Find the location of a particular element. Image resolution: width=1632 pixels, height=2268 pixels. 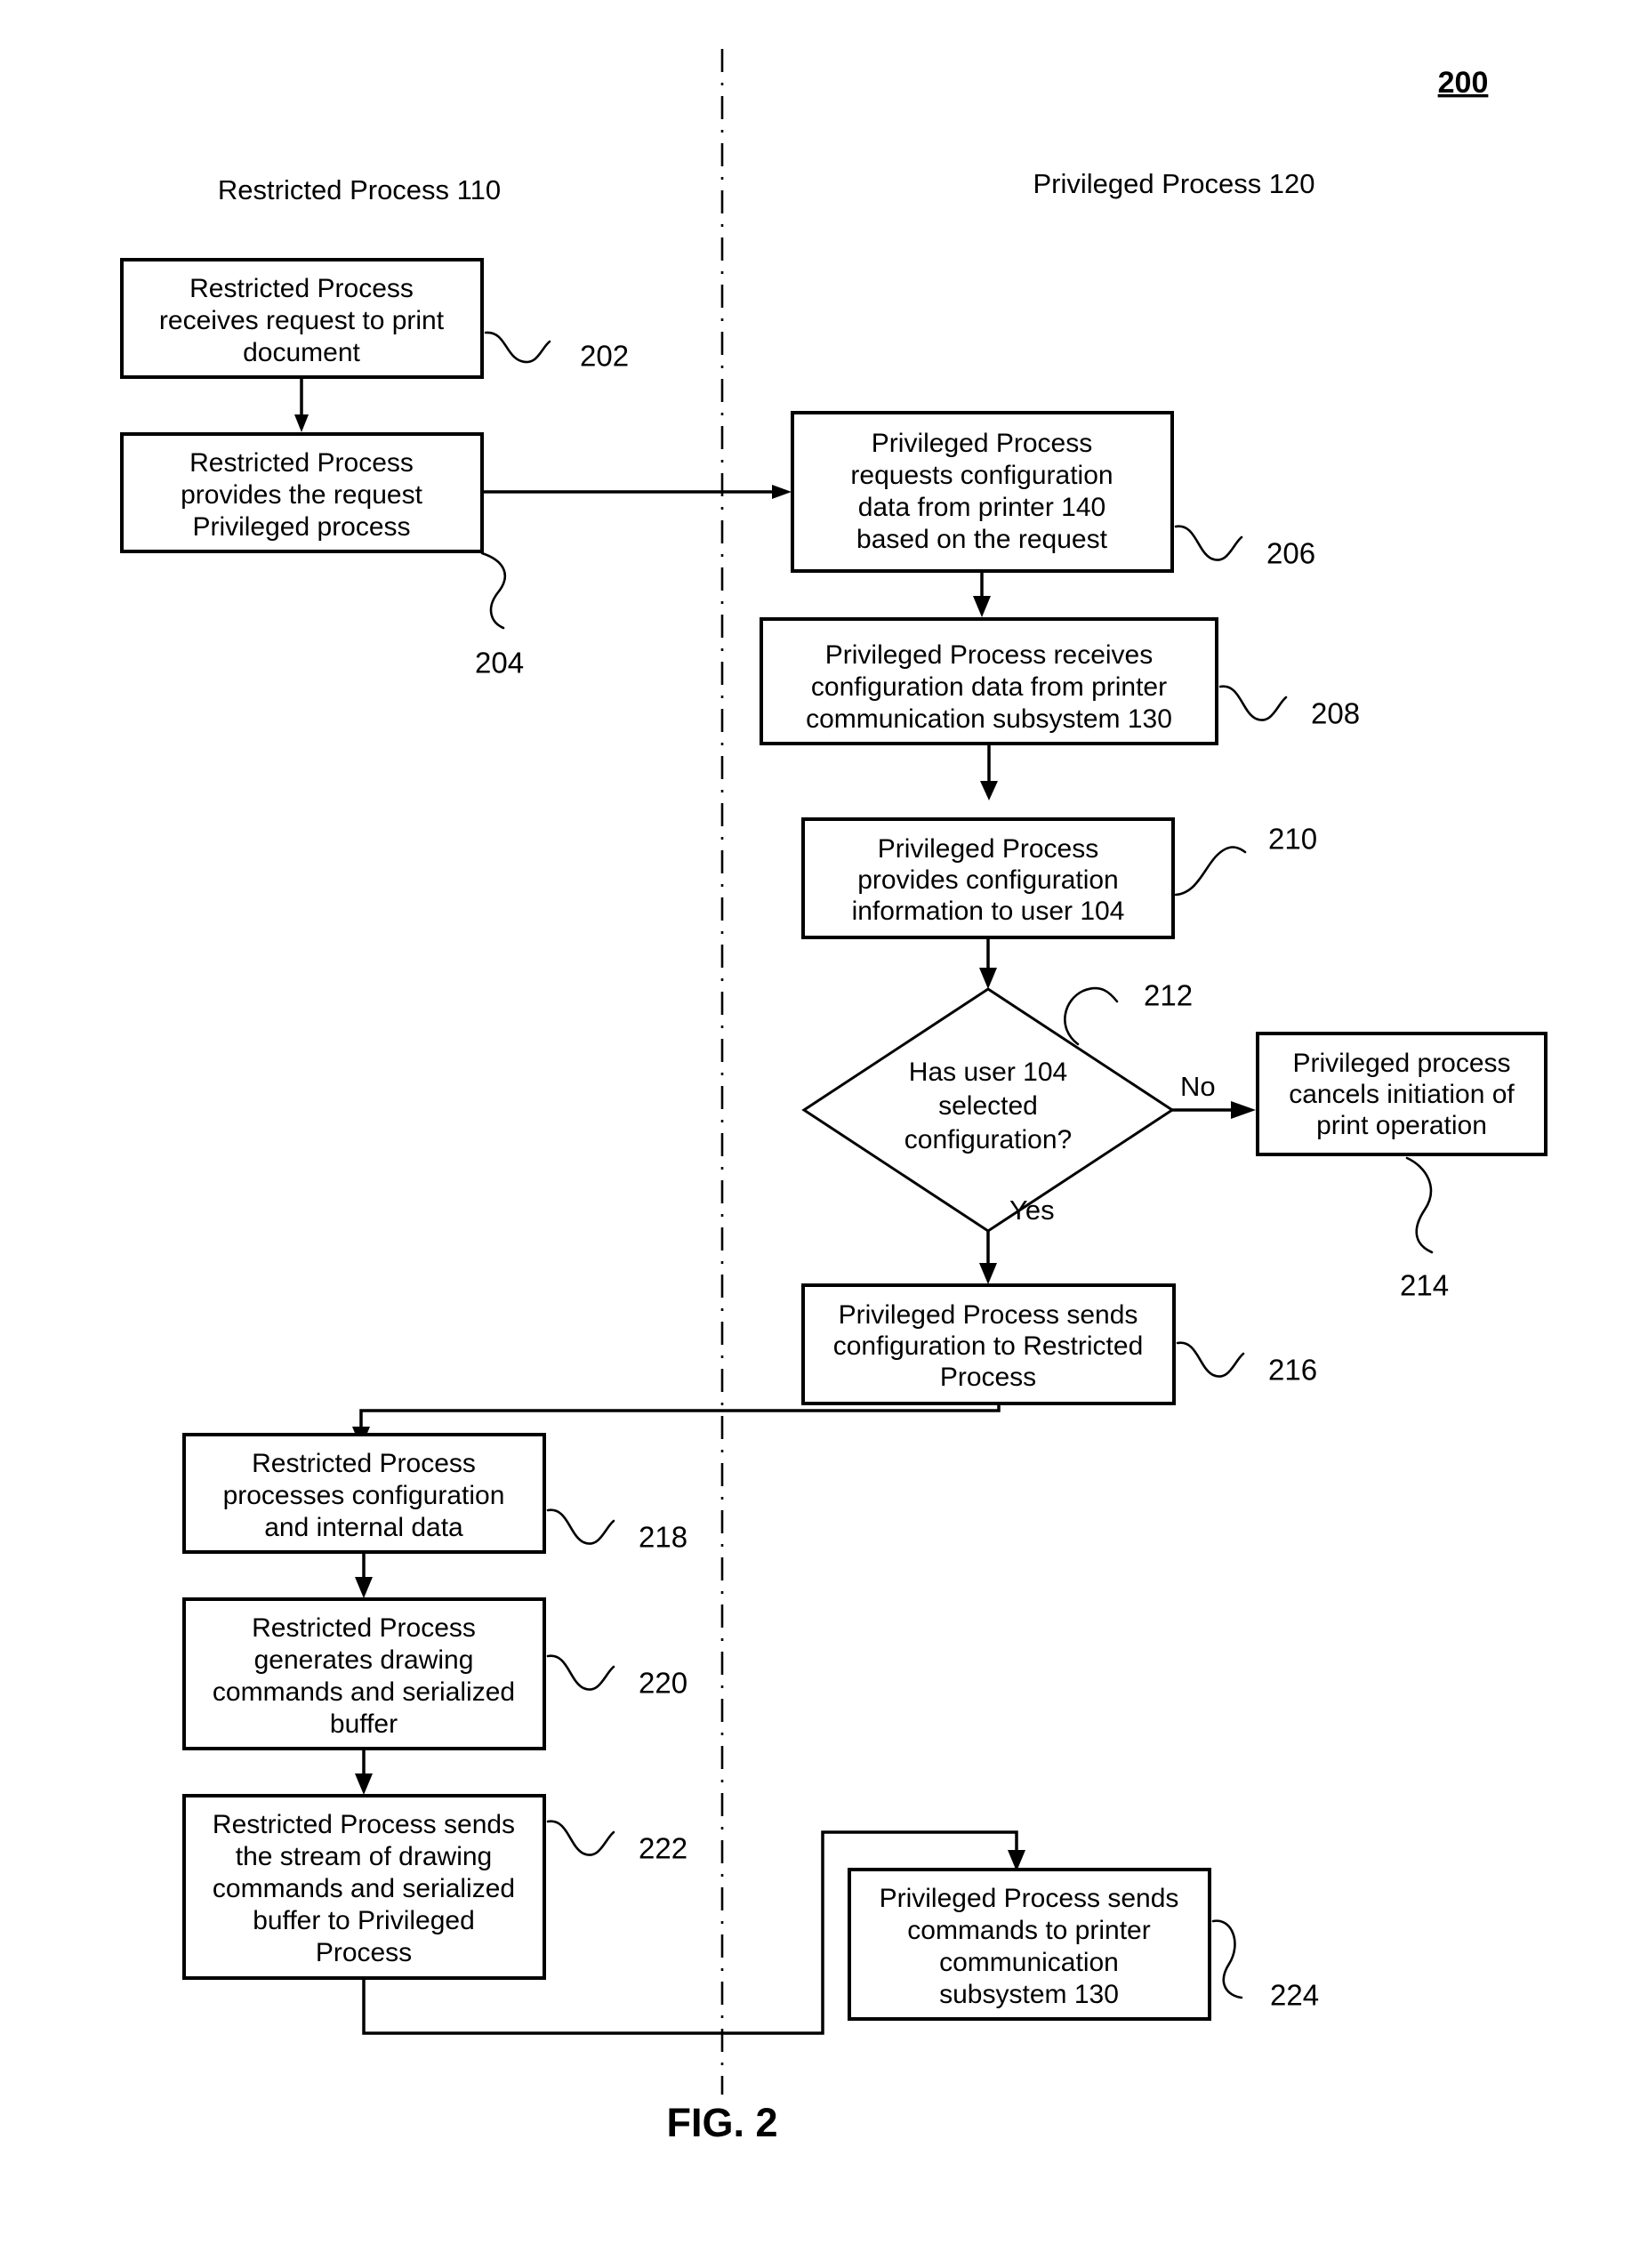

node-220-line-2: generates drawing is located at coordinates (364, 1660).